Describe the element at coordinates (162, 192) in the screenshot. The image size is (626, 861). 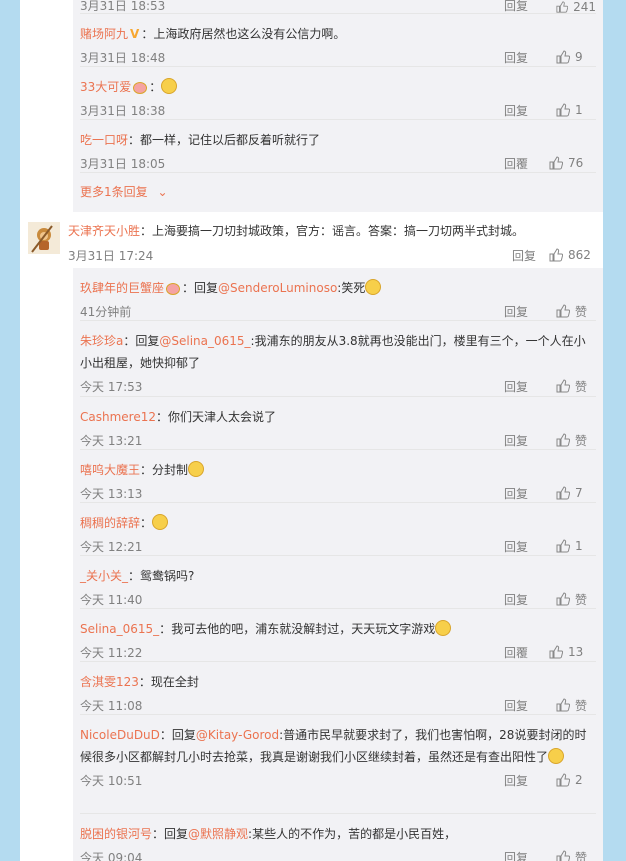
I see `chevron-down-icon: ⌄` at that location.